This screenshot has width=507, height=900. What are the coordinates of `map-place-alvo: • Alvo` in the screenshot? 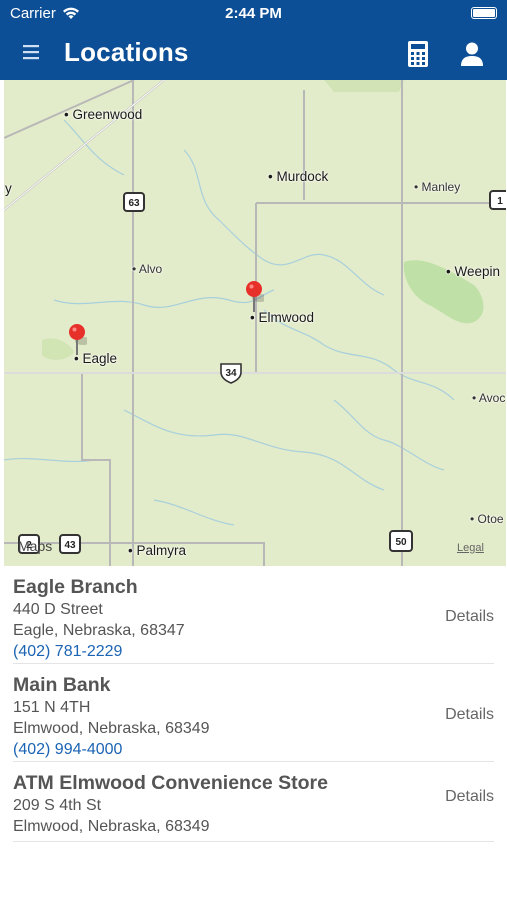 It's located at (147, 269).